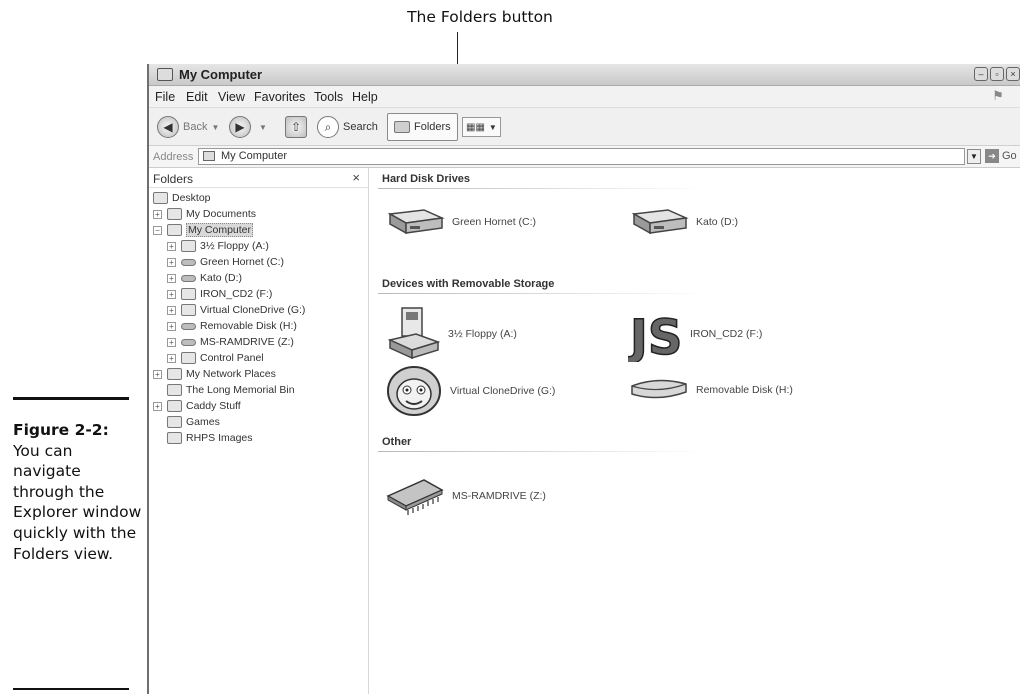  I want to click on address-bar: Address My Computer ▼ ➔ Go, so click(584, 157).